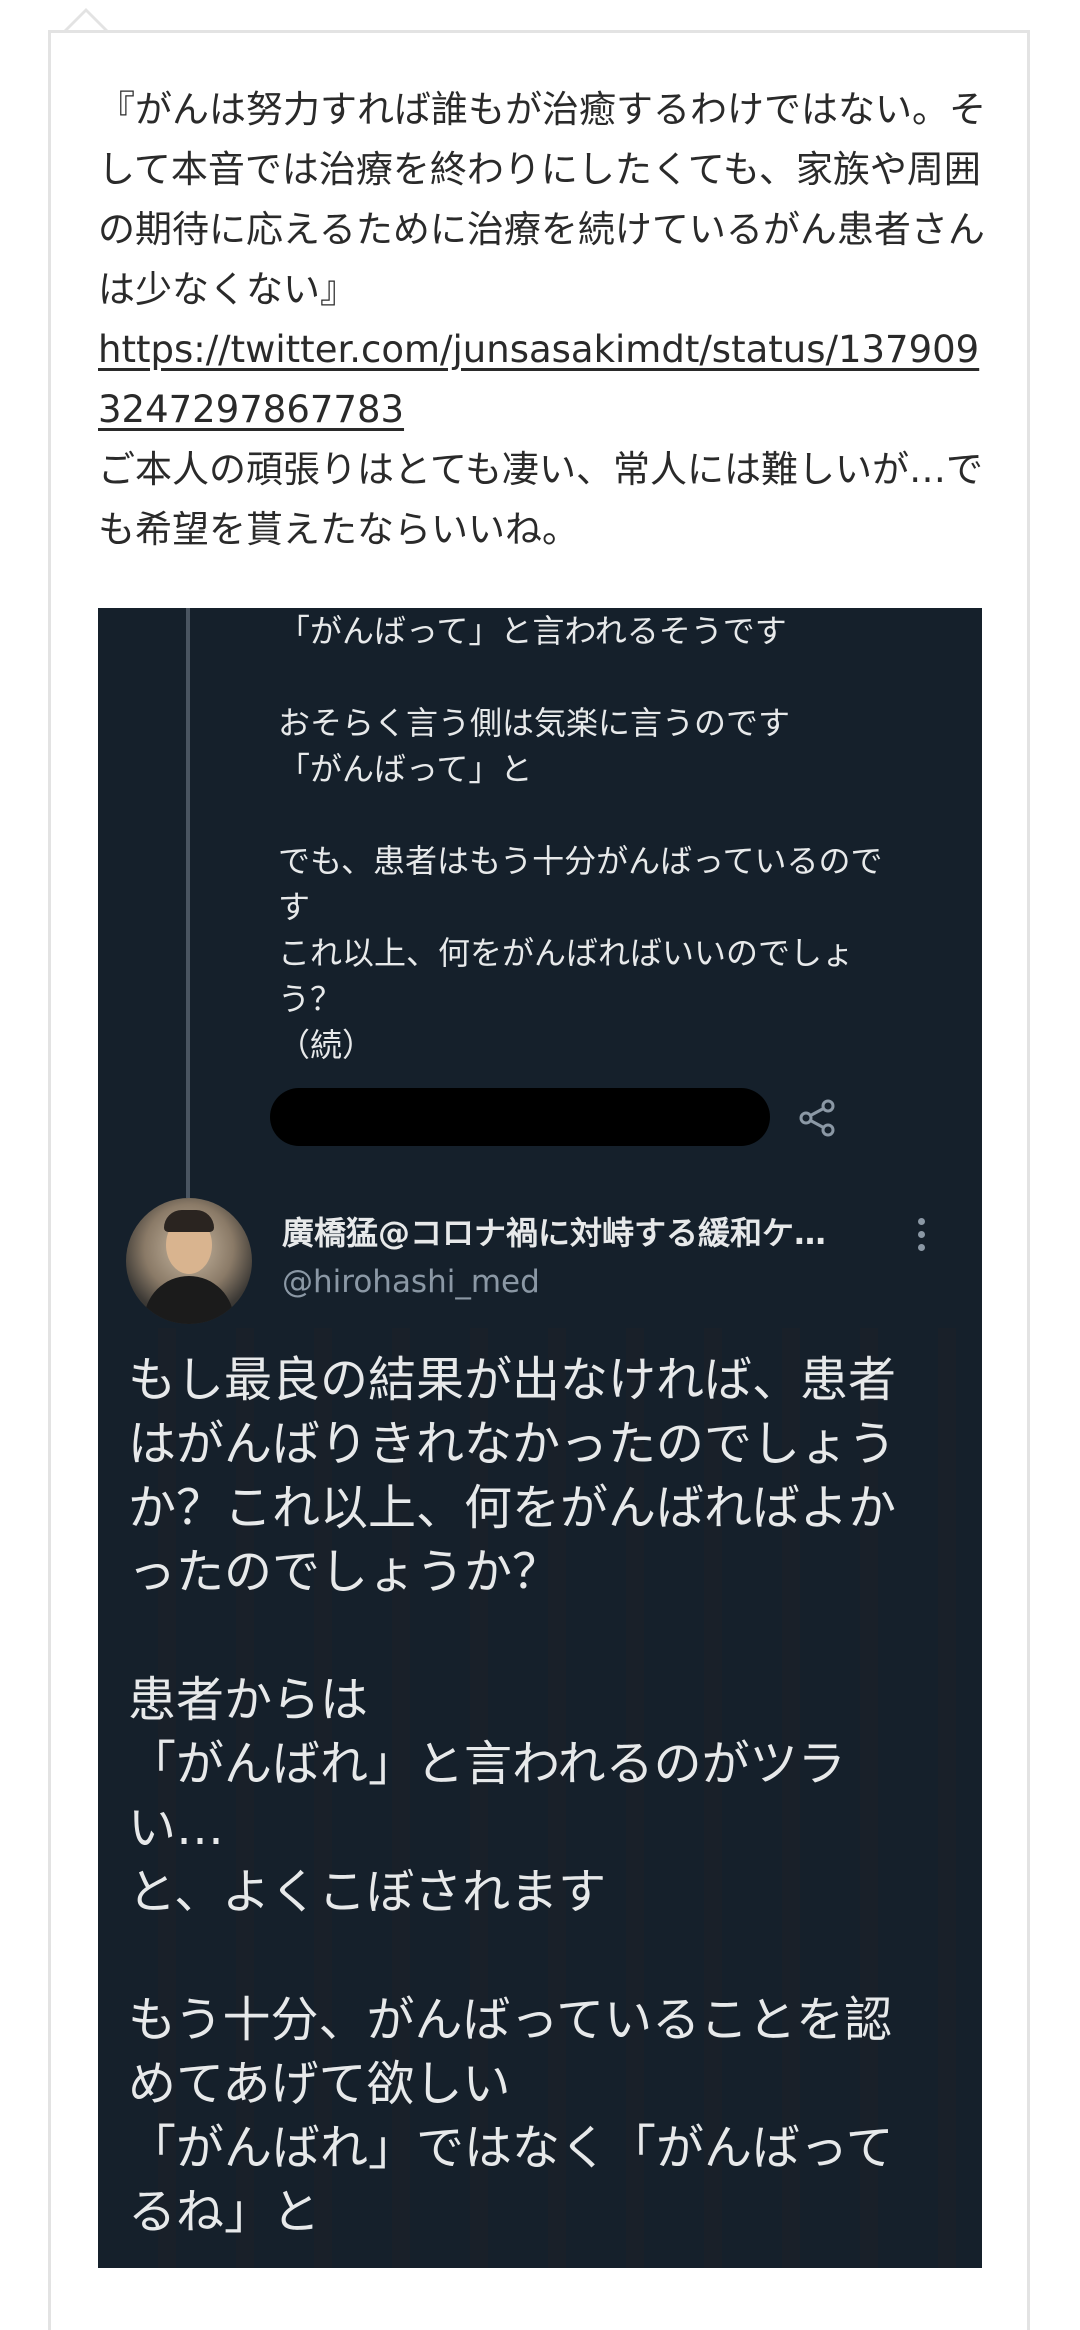 This screenshot has width=1080, height=2330. What do you see at coordinates (310, 999) in the screenshot?
I see `prev-line: う？` at bounding box center [310, 999].